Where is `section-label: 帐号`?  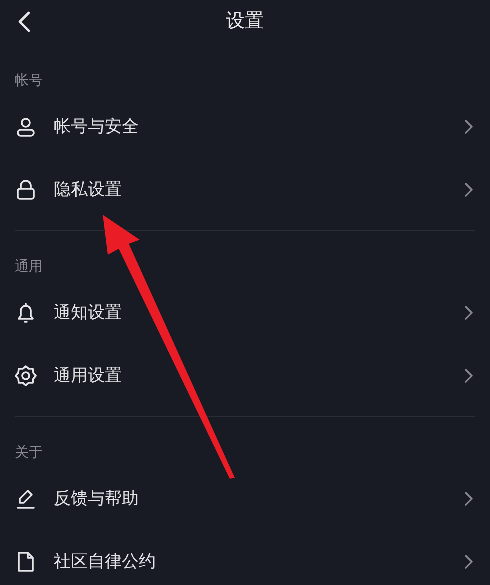 section-label: 帐号 is located at coordinates (29, 80).